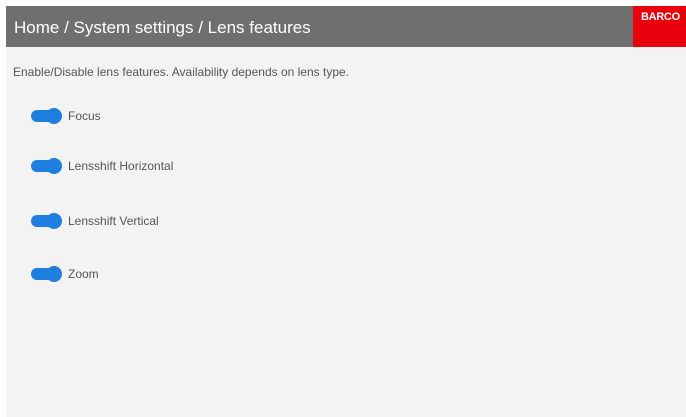 This screenshot has height=417, width=686. I want to click on lensshift-horizontal-label: Lensshift Horizontal, so click(121, 166).